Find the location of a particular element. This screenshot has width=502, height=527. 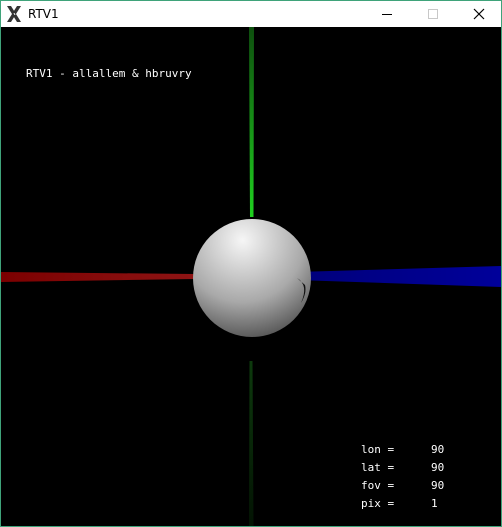

close-button is located at coordinates (479, 14).